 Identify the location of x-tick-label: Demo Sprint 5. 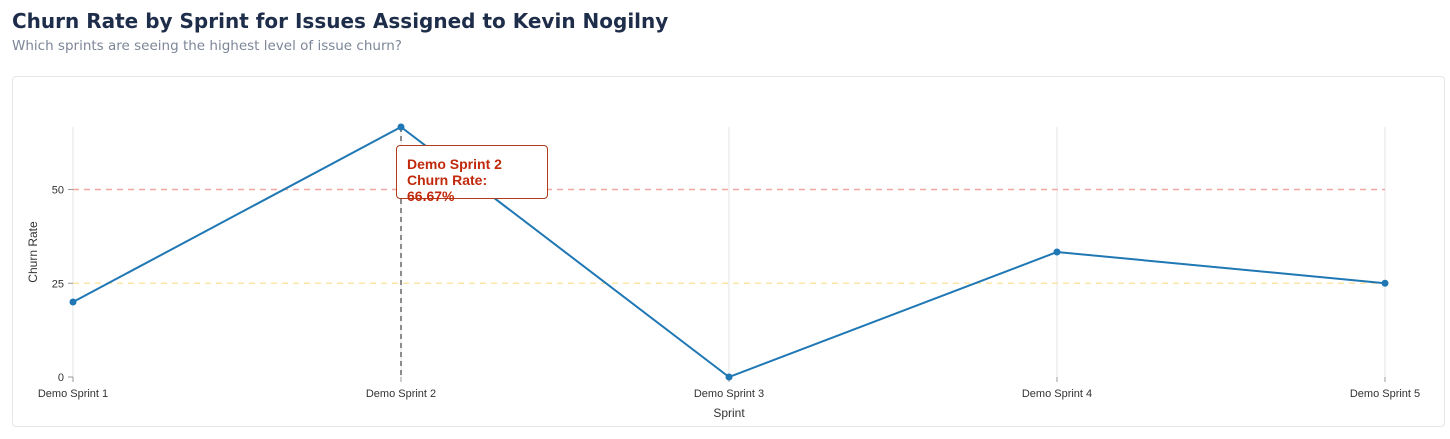
(1385, 394).